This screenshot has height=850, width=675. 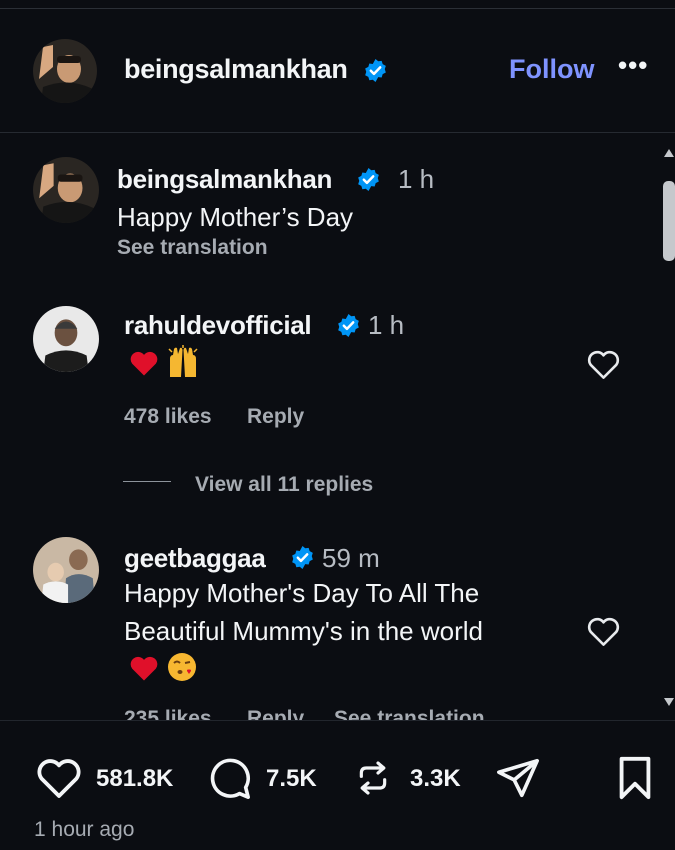 What do you see at coordinates (669, 221) in the screenshot?
I see `scrollbar-thumb` at bounding box center [669, 221].